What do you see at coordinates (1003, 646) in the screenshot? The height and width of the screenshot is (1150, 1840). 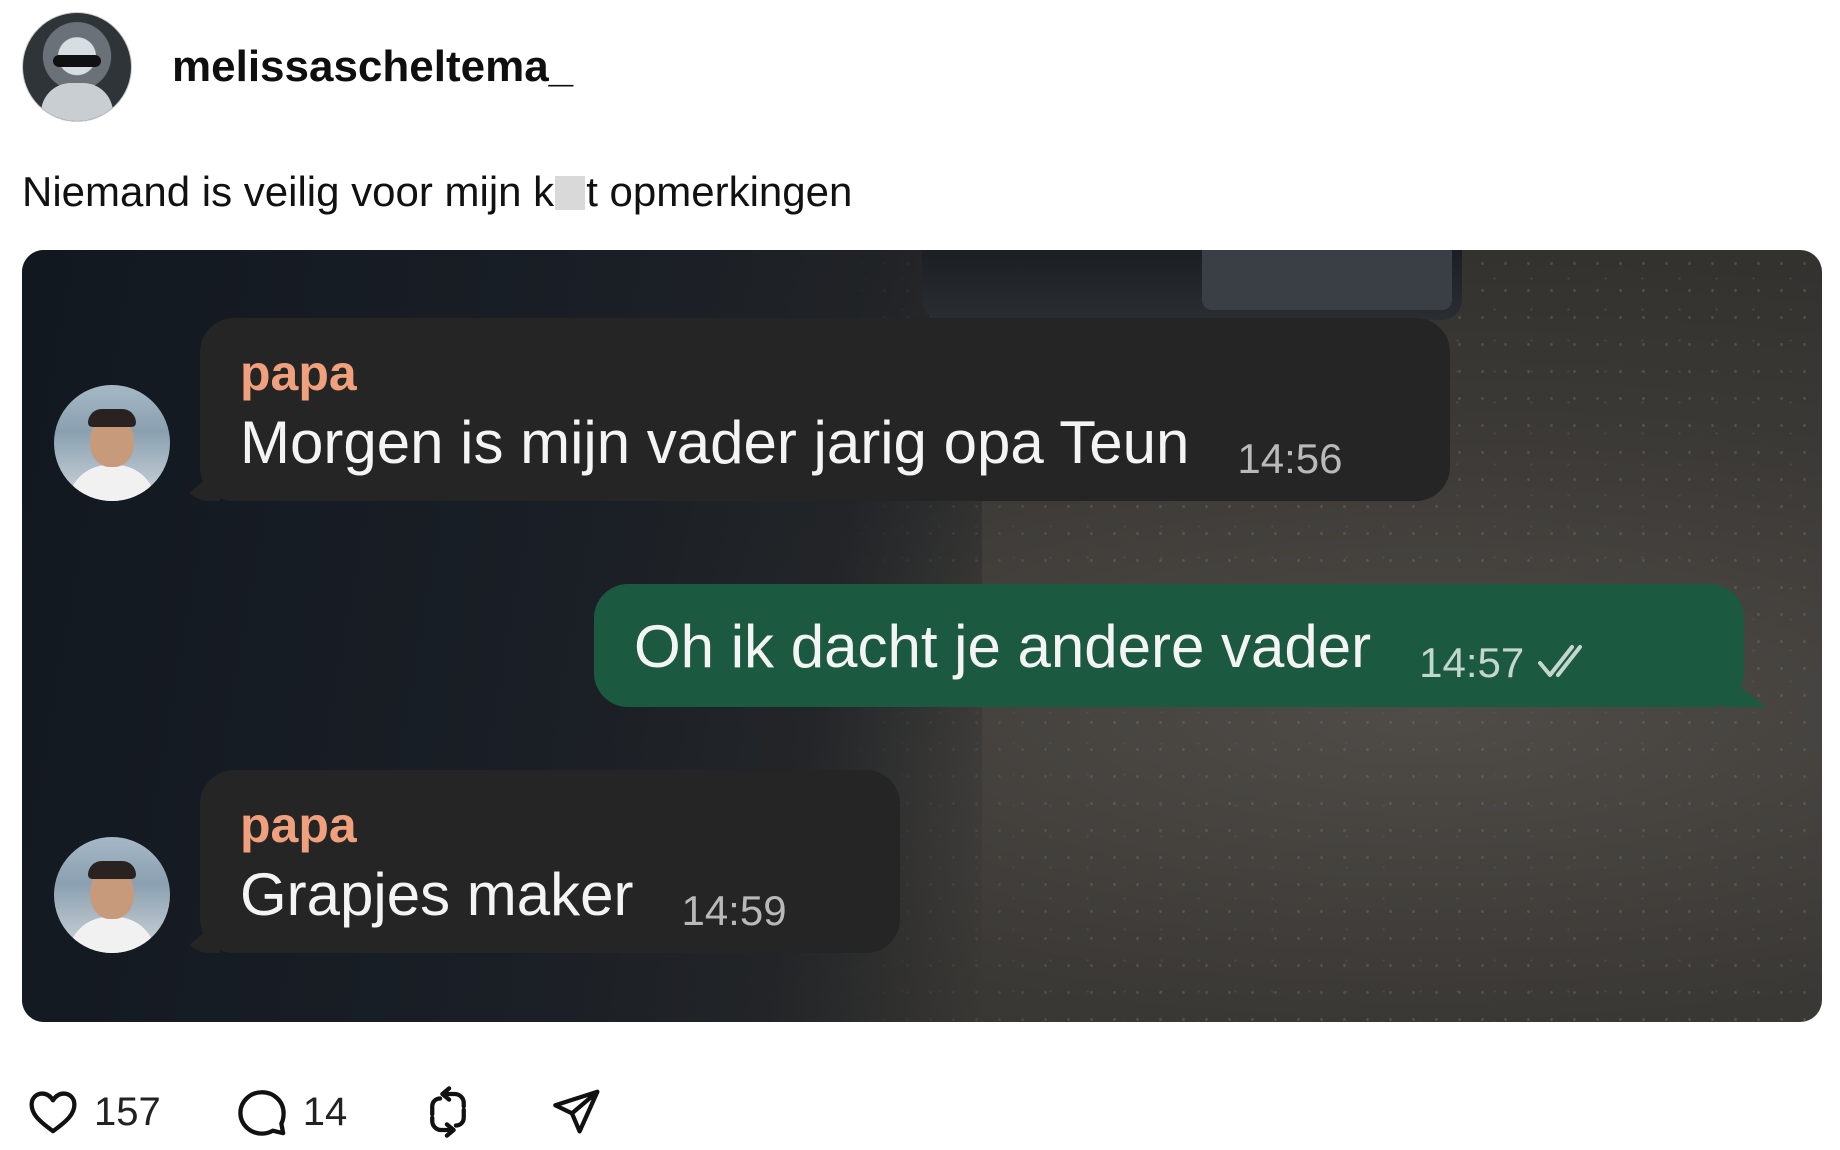 I see `message-text: Oh ik dacht je andere vader` at bounding box center [1003, 646].